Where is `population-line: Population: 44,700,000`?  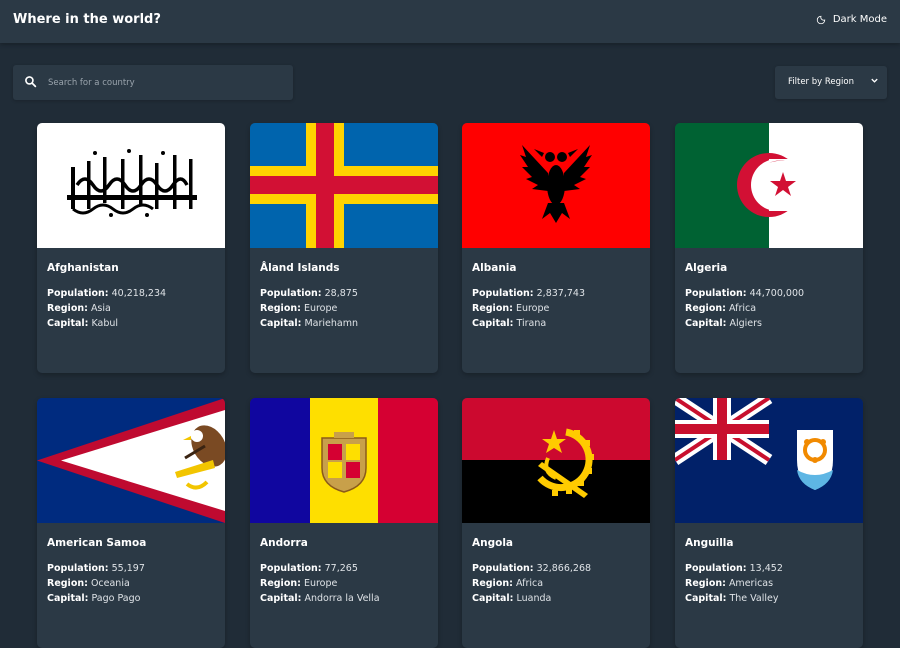 population-line: Population: 44,700,000 is located at coordinates (744, 293).